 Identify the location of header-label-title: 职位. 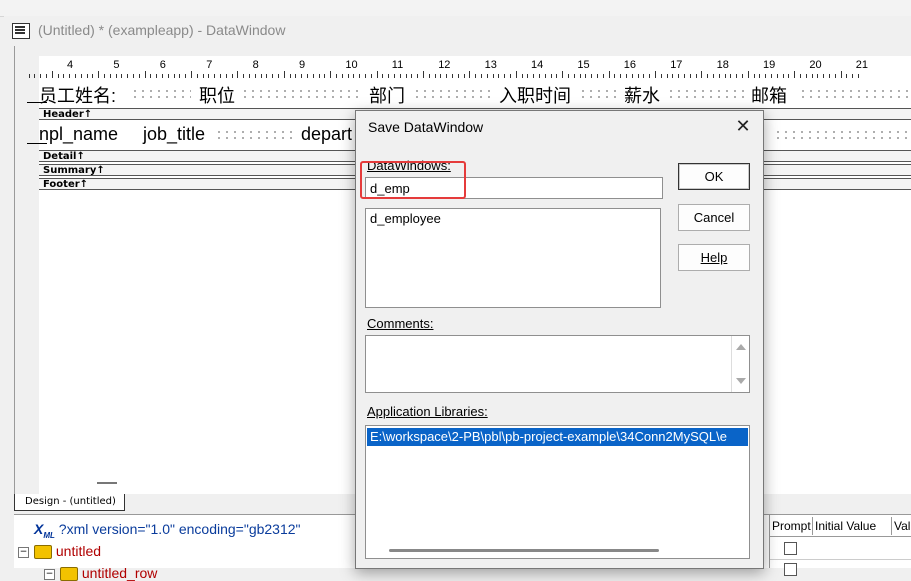
(217, 95).